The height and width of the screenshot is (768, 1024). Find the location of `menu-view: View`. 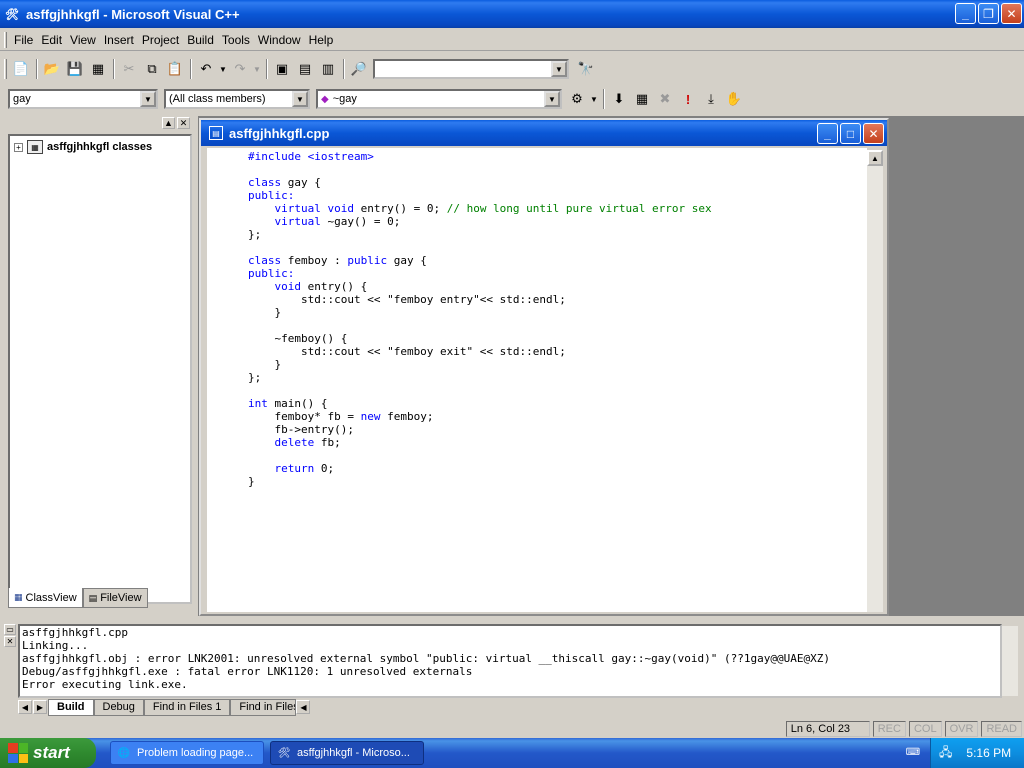

menu-view: View is located at coordinates (83, 40).